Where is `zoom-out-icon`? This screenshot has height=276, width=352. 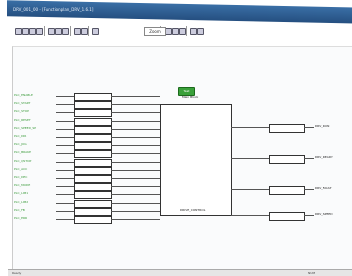
zoom-out-icon is located at coordinates (175, 31).